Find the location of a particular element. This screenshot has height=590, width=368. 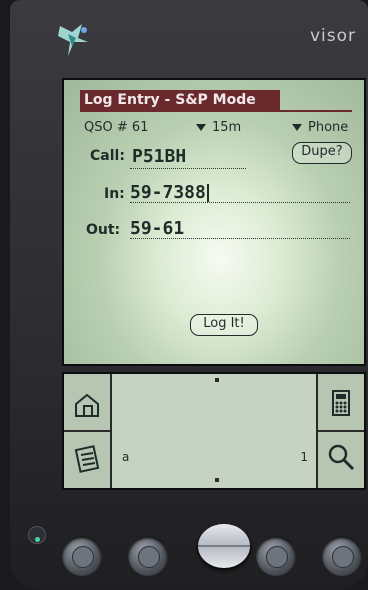

text-cursor is located at coordinates (207, 193).